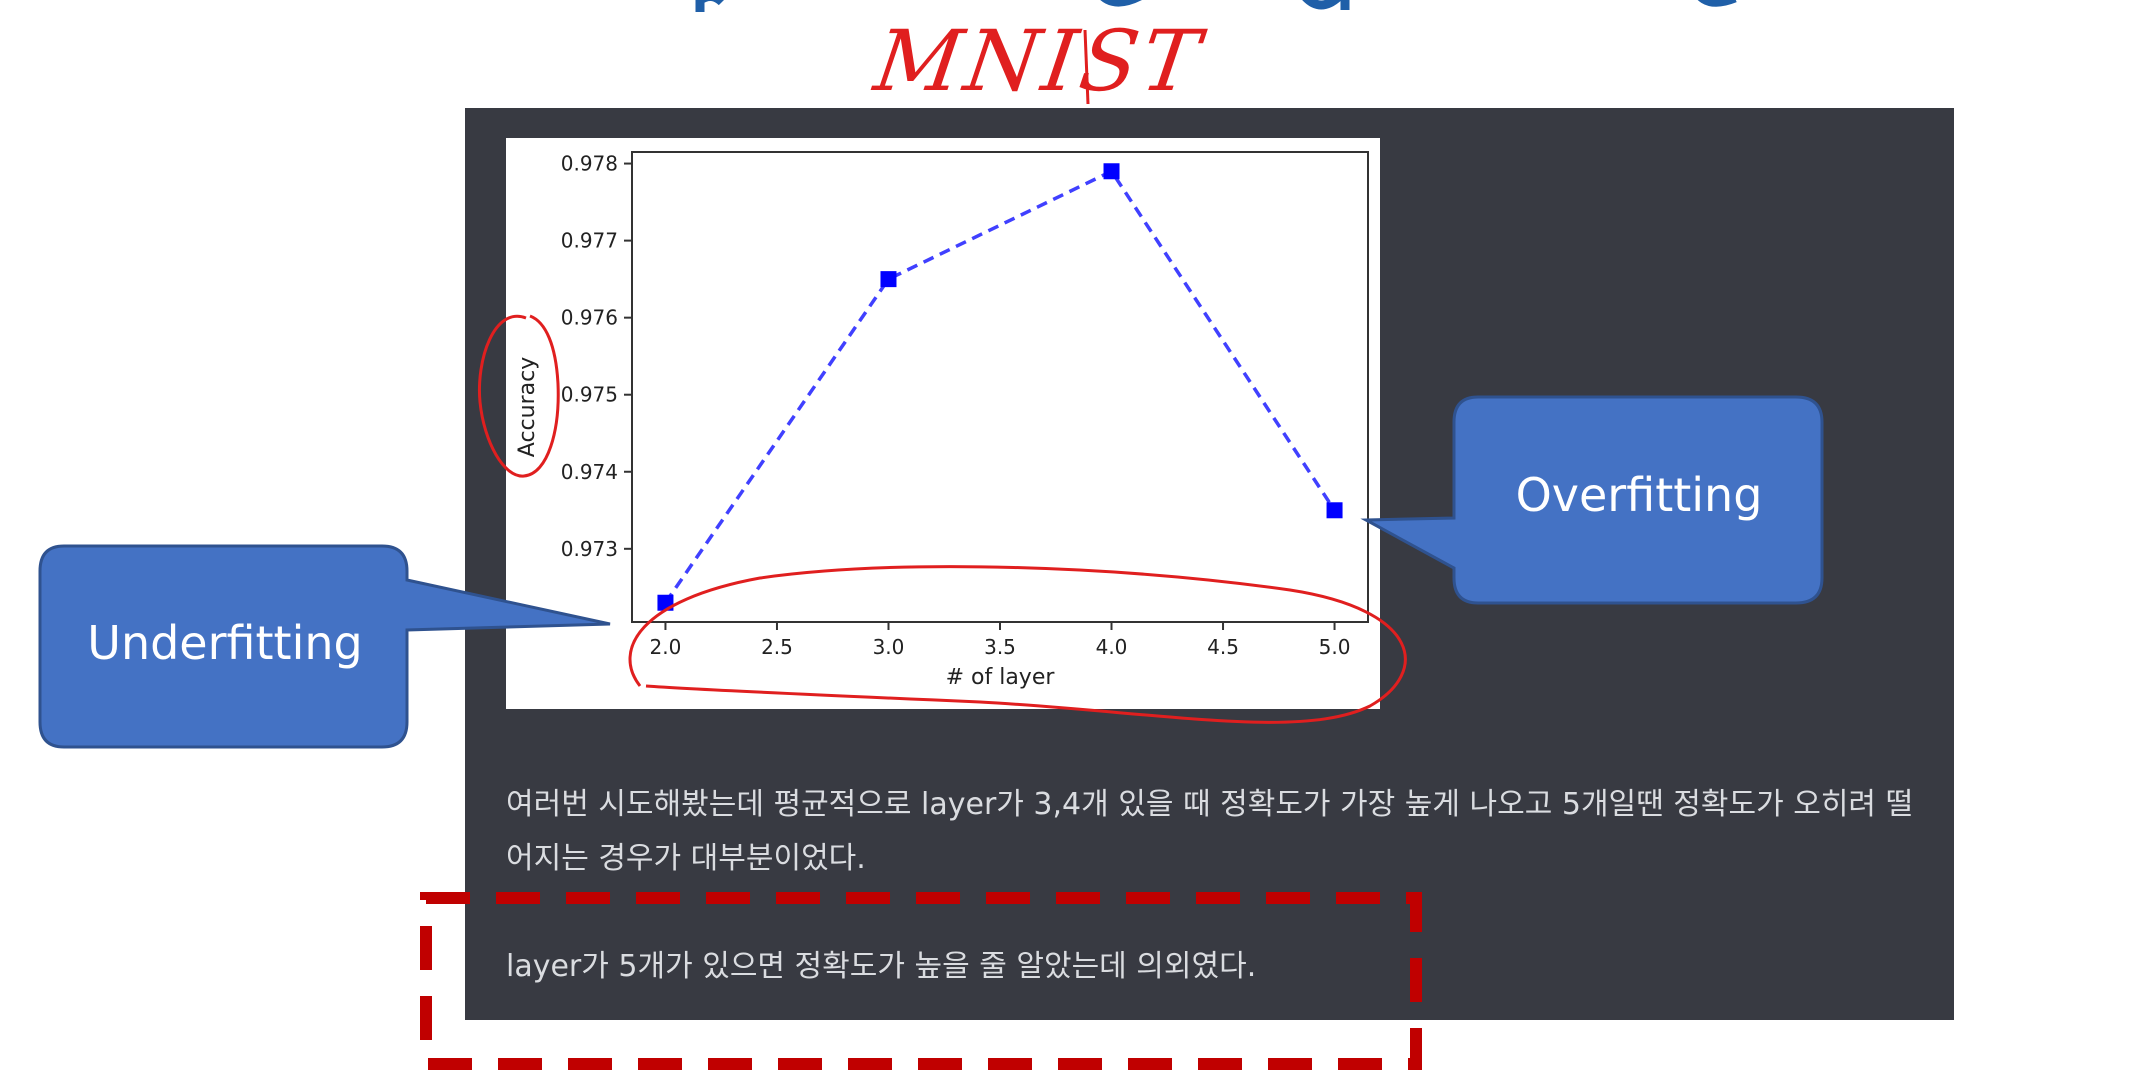  What do you see at coordinates (527, 407) in the screenshot?
I see `y-axis-label: Accuracy` at bounding box center [527, 407].